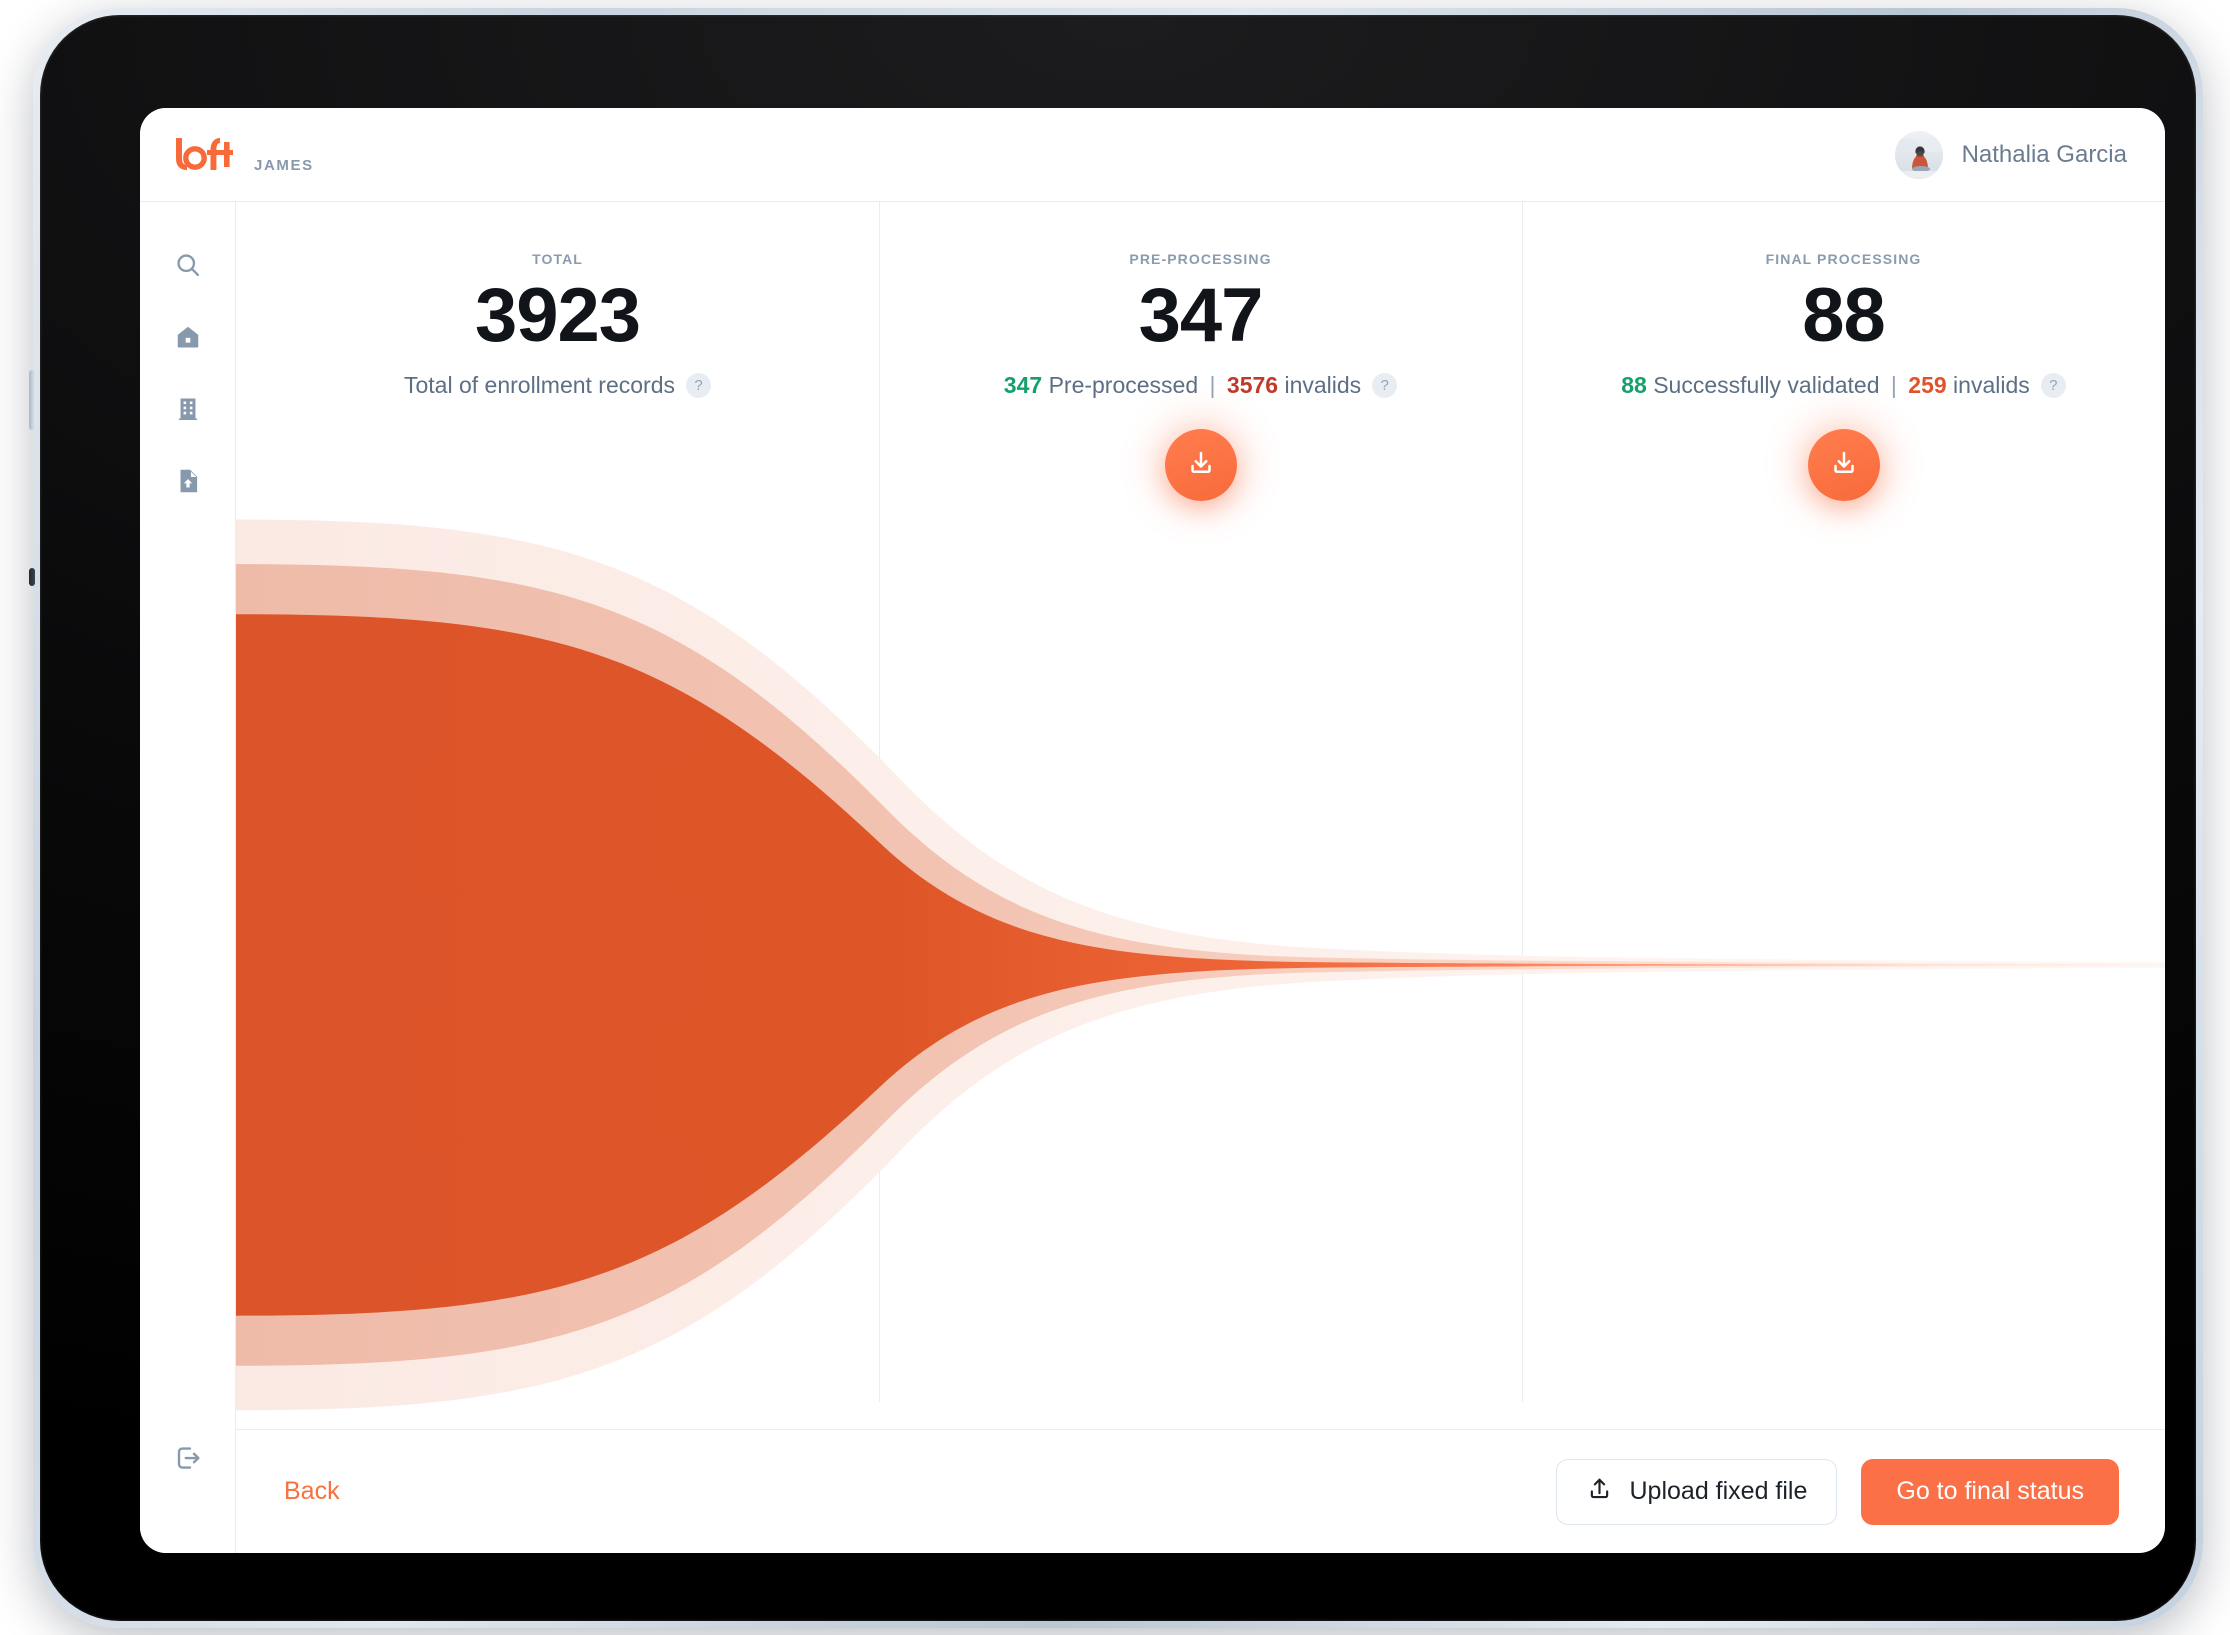  What do you see at coordinates (1123, 385) in the screenshot?
I see `stat-ok-text: Pre-processed` at bounding box center [1123, 385].